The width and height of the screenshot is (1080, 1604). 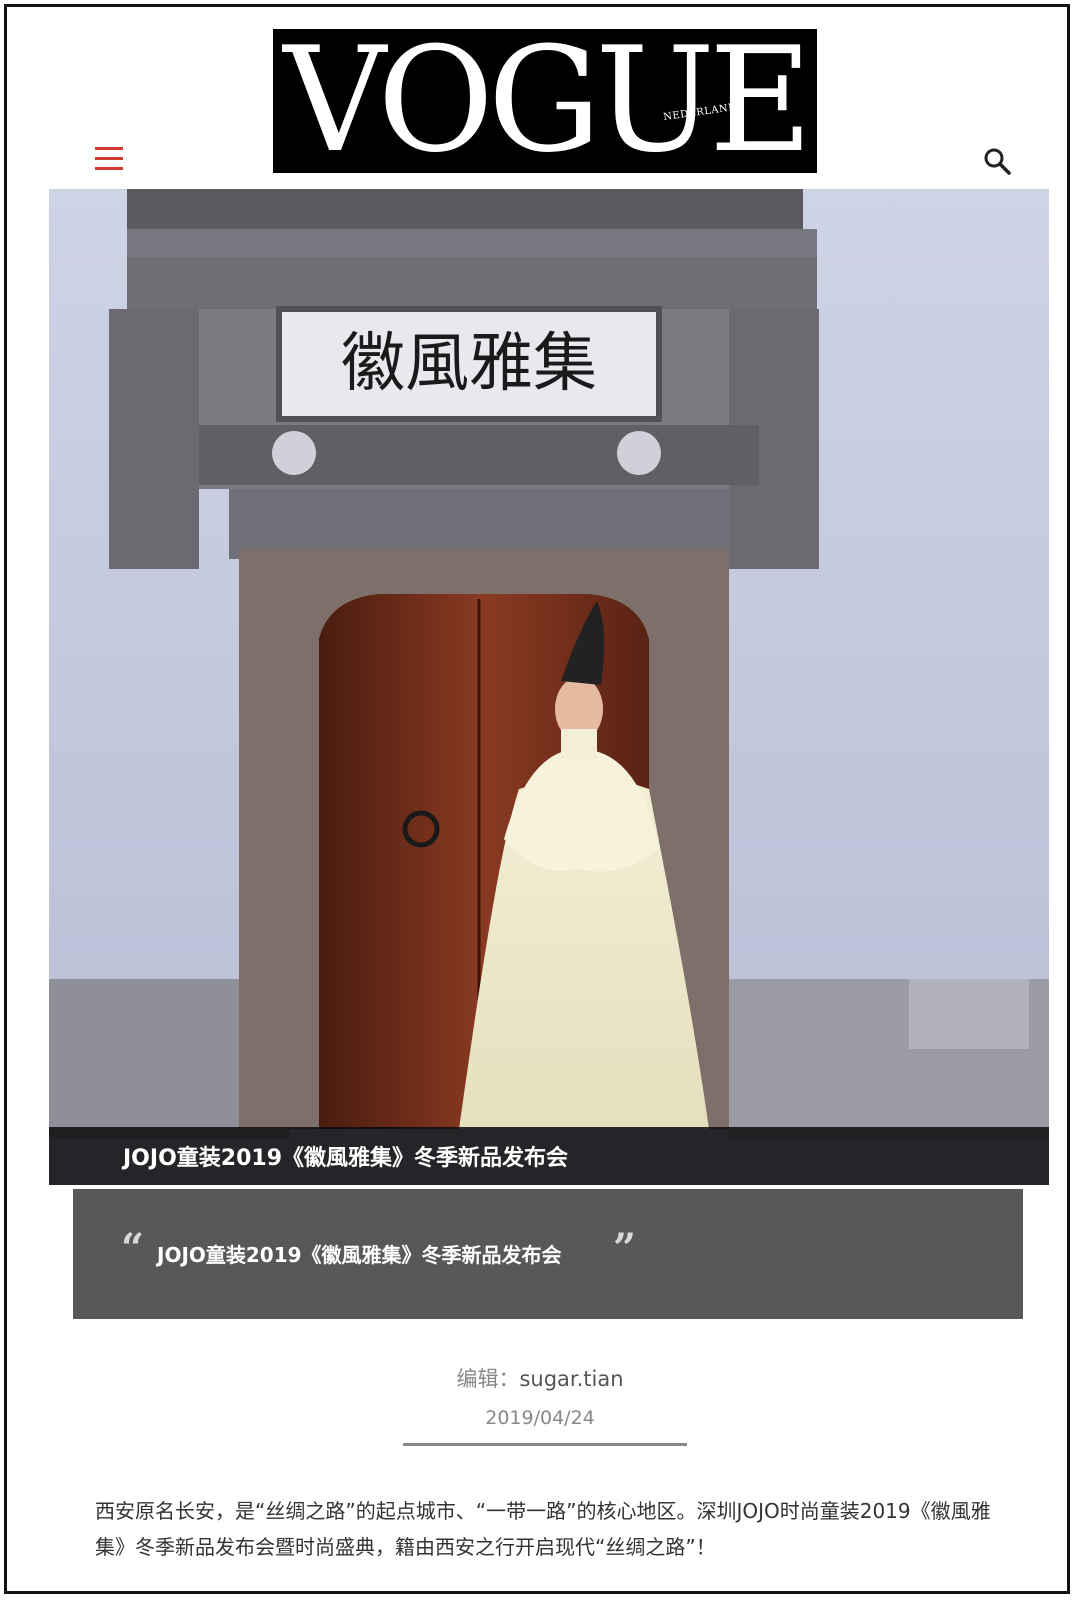 I want to click on editor-label: 编辑：, so click(x=488, y=1379).